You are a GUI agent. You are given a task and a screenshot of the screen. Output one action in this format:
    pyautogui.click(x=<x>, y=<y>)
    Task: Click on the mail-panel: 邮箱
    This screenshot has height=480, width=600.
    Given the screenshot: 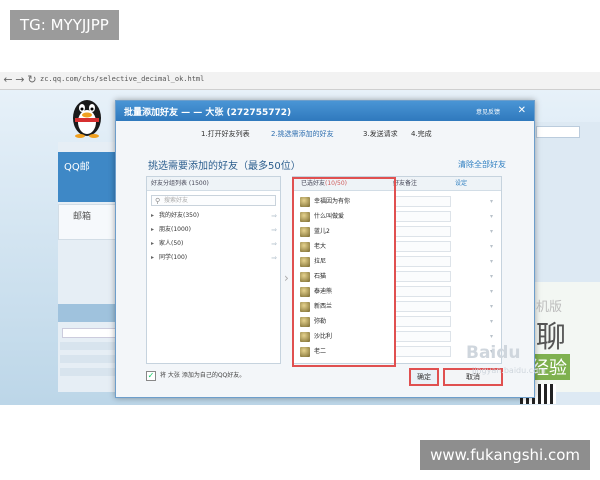 What is the action you would take?
    pyautogui.click(x=90, y=222)
    